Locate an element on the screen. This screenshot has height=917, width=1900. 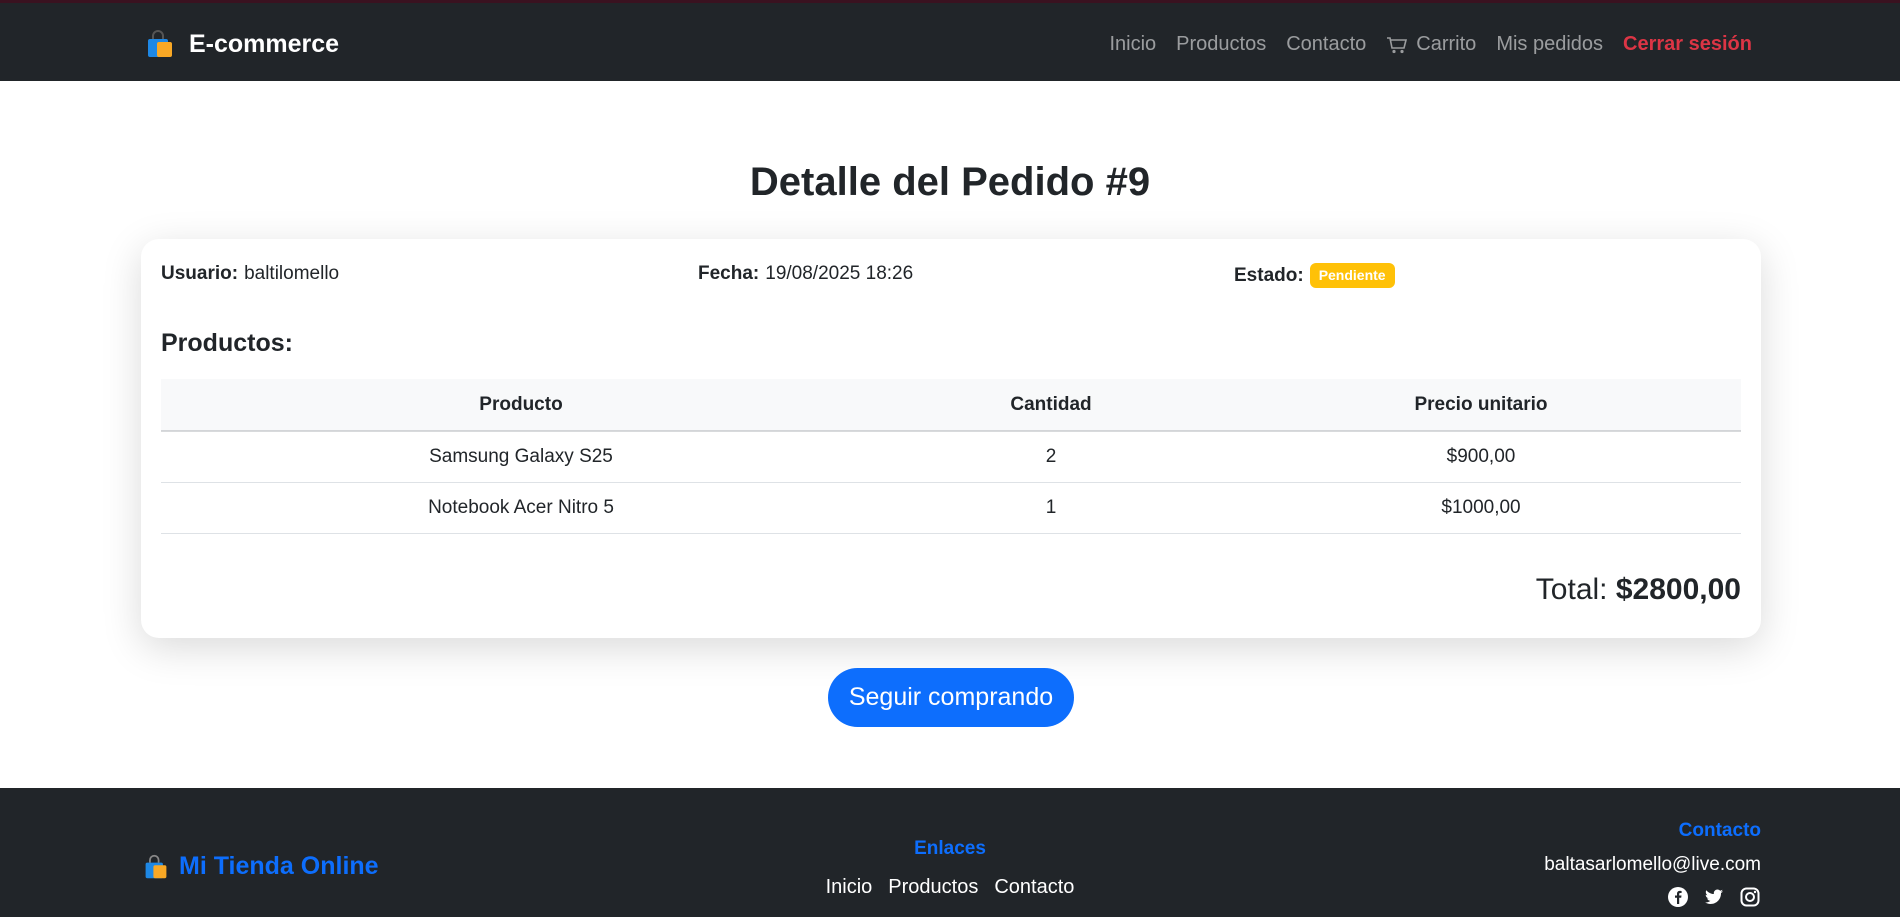
nav-link-carrito: Carrito is located at coordinates (1431, 44).